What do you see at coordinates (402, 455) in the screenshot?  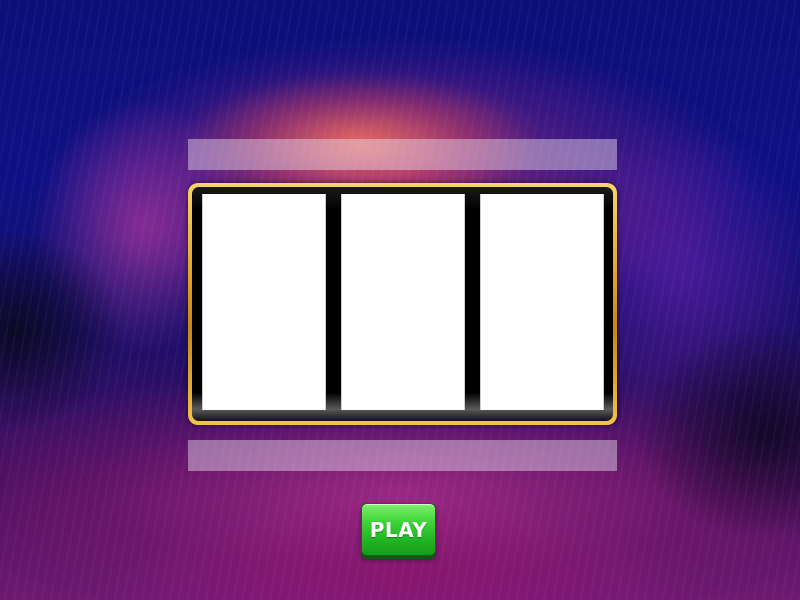 I see `bottom-banner` at bounding box center [402, 455].